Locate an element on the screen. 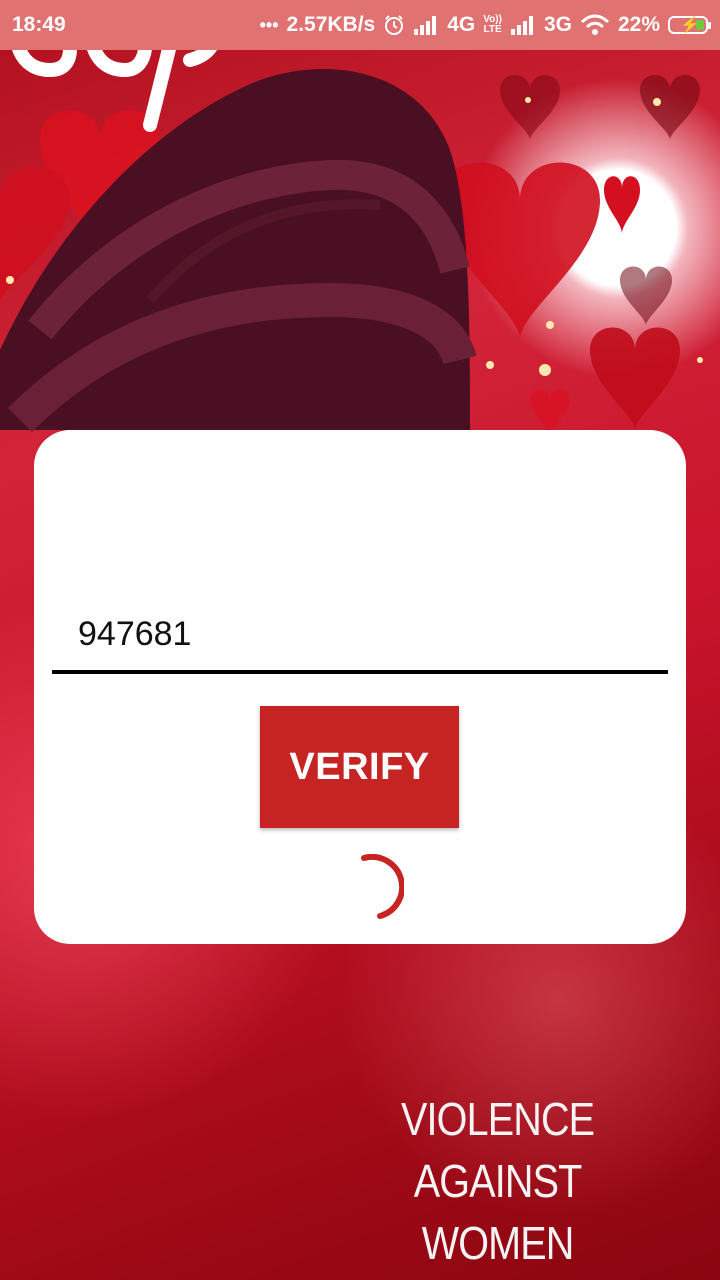  charging-bolt-icon: ⚡ is located at coordinates (690, 25).